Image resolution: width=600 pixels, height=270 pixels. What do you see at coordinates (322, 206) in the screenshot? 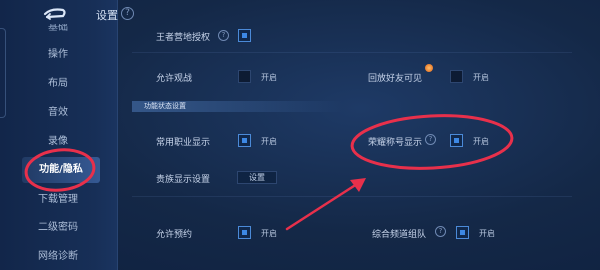
I see `annotation-arrow` at bounding box center [322, 206].